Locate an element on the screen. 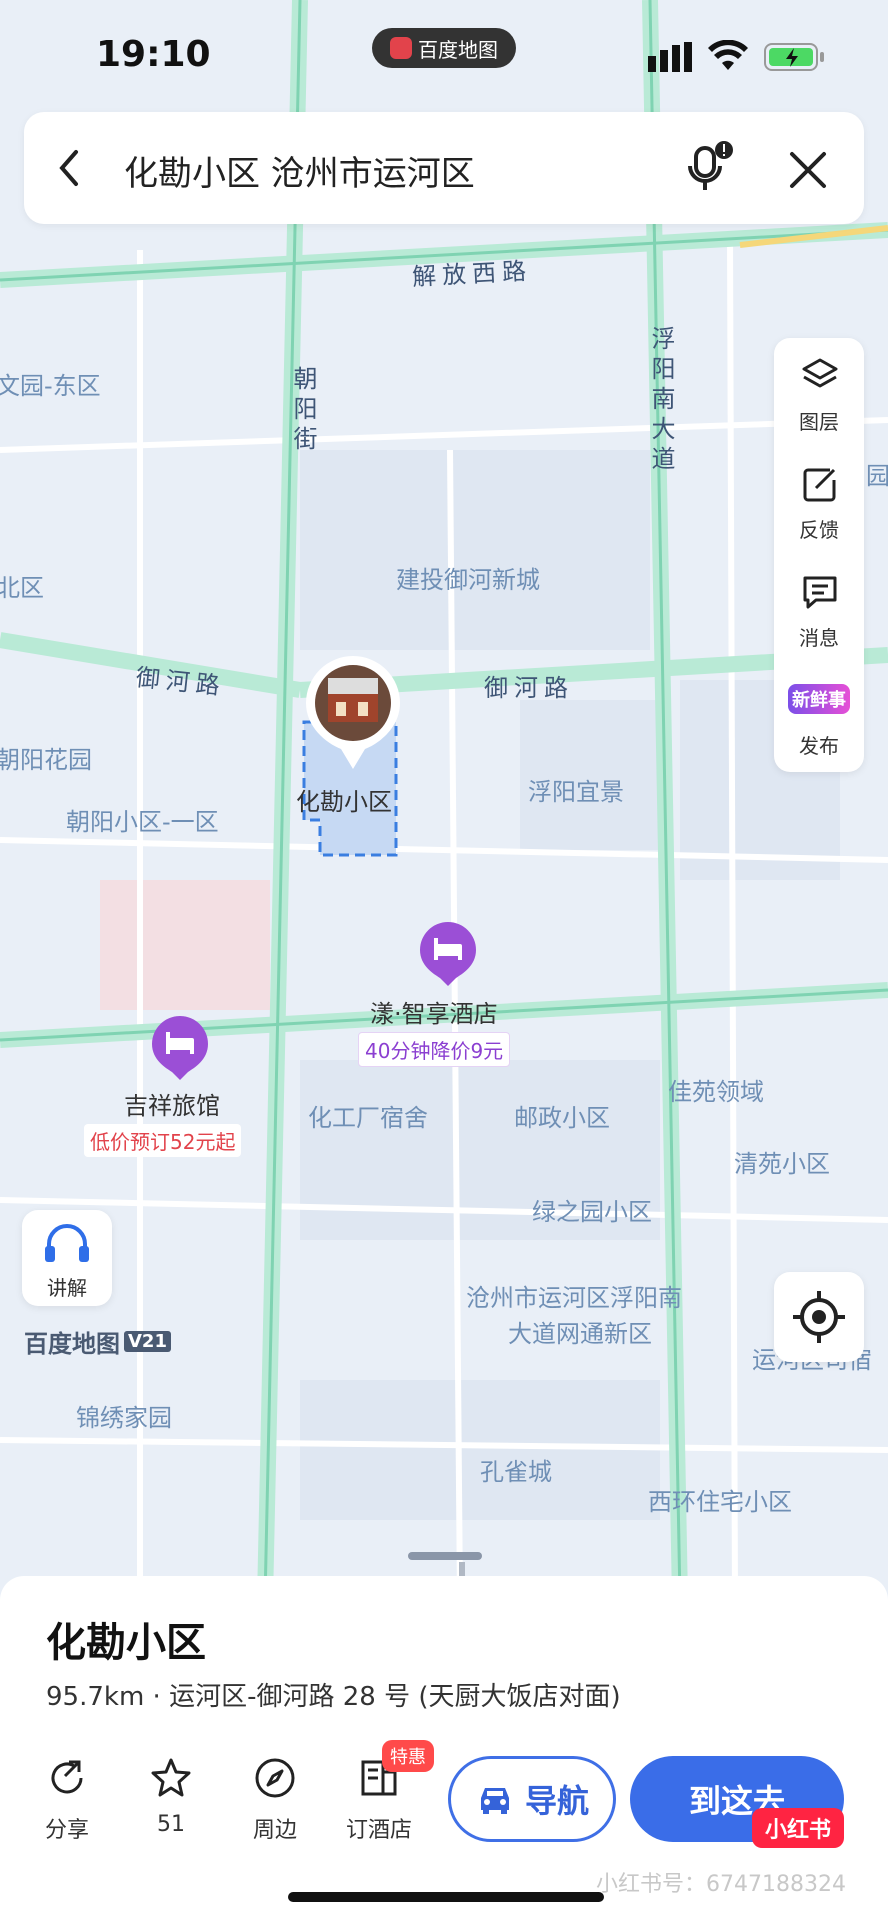 Image resolution: width=888 pixels, height=1920 pixels. road-label-chaoyang: 朝阳街 is located at coordinates (303, 411).